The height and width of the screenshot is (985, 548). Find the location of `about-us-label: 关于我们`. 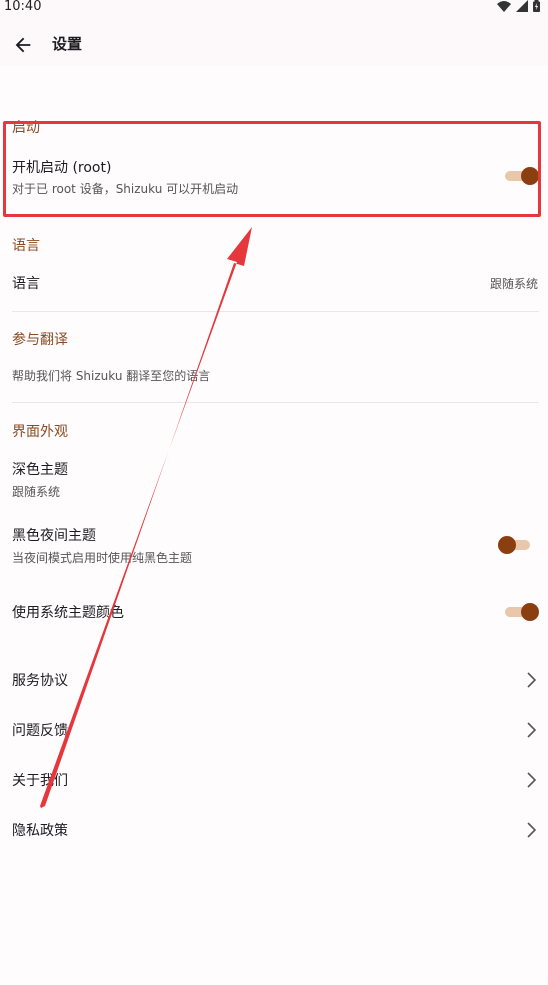

about-us-label: 关于我们 is located at coordinates (40, 781).